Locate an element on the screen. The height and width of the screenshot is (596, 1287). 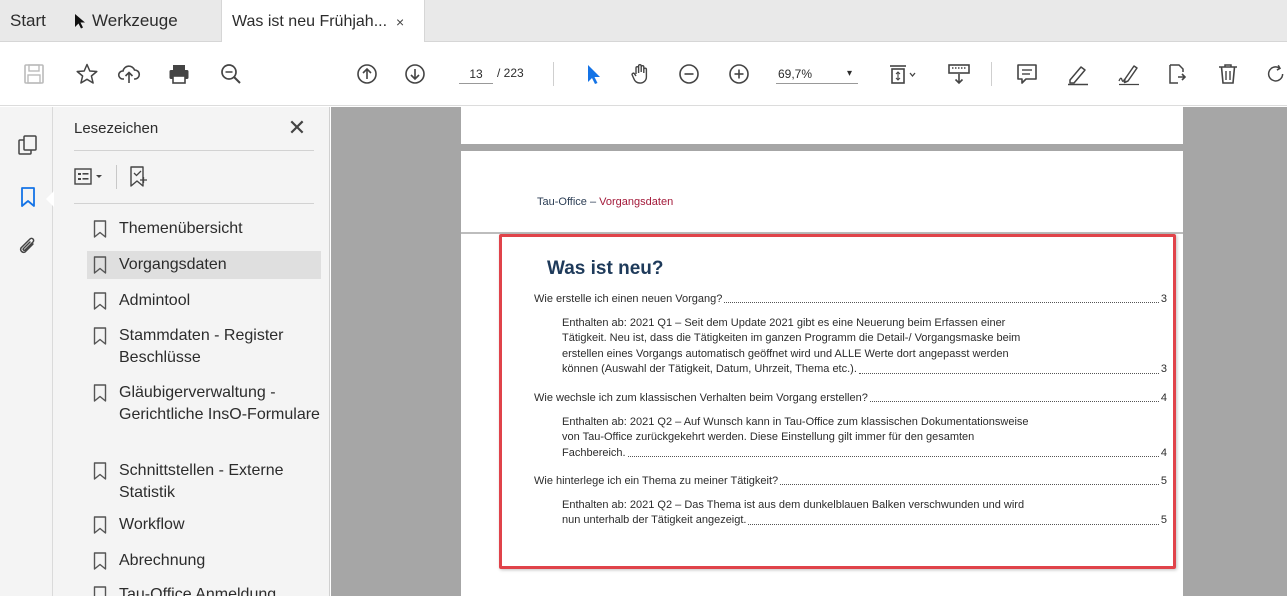
page-total: / 223 is located at coordinates (510, 73).